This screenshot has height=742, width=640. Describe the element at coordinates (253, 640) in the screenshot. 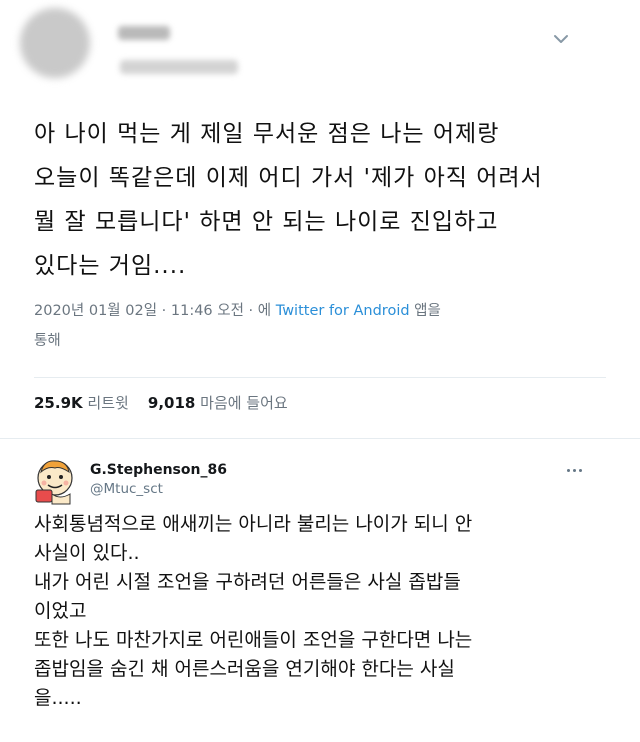

I see `tweet-text-line: 또한 나도 마찬가지로 어린애들이 조언을 구한다면 나는` at that location.